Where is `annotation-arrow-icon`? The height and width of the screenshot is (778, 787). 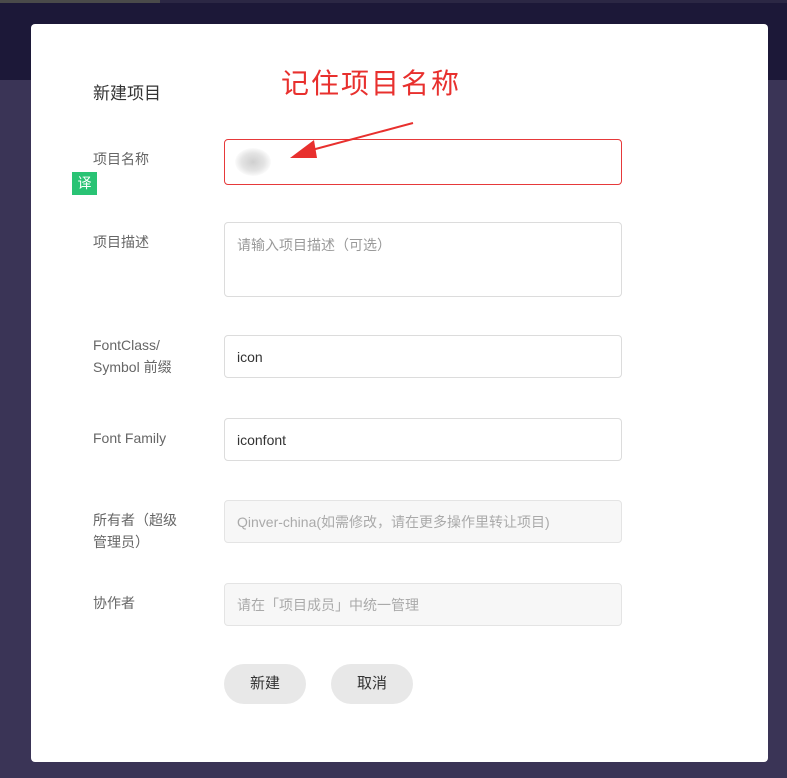 annotation-arrow-icon is located at coordinates (352, 140).